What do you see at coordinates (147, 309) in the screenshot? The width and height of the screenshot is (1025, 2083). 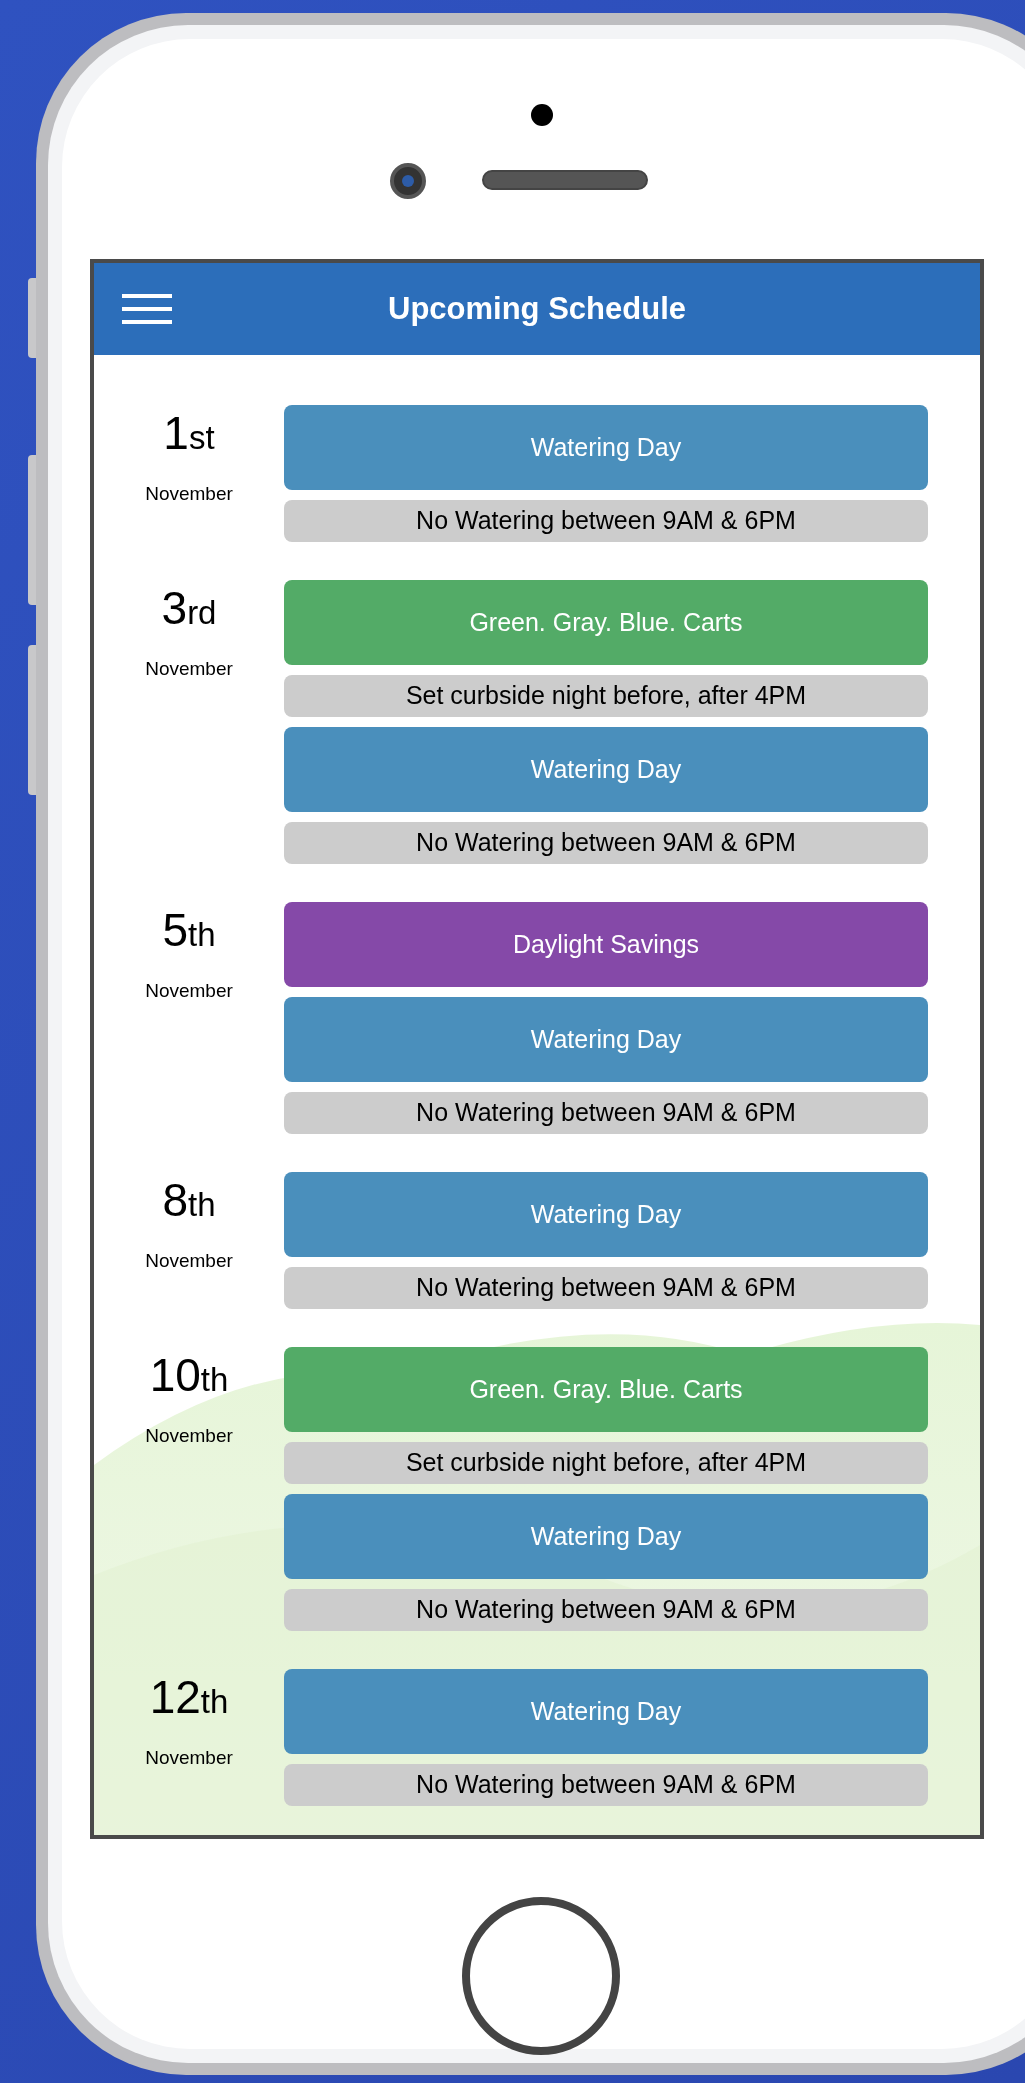 I see `menu-icon` at bounding box center [147, 309].